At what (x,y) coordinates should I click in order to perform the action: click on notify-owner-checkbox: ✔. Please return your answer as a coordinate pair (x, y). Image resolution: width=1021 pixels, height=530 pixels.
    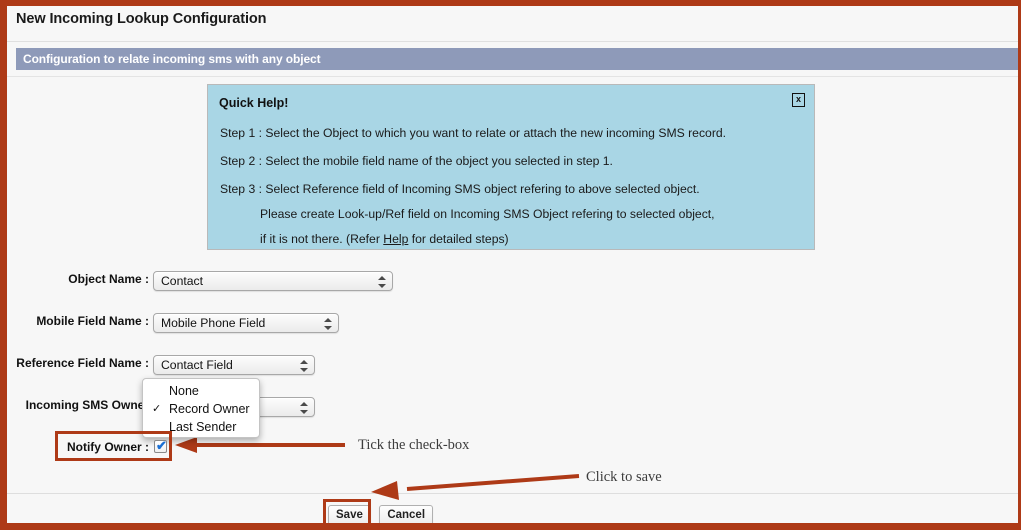
    Looking at the image, I should click on (160, 445).